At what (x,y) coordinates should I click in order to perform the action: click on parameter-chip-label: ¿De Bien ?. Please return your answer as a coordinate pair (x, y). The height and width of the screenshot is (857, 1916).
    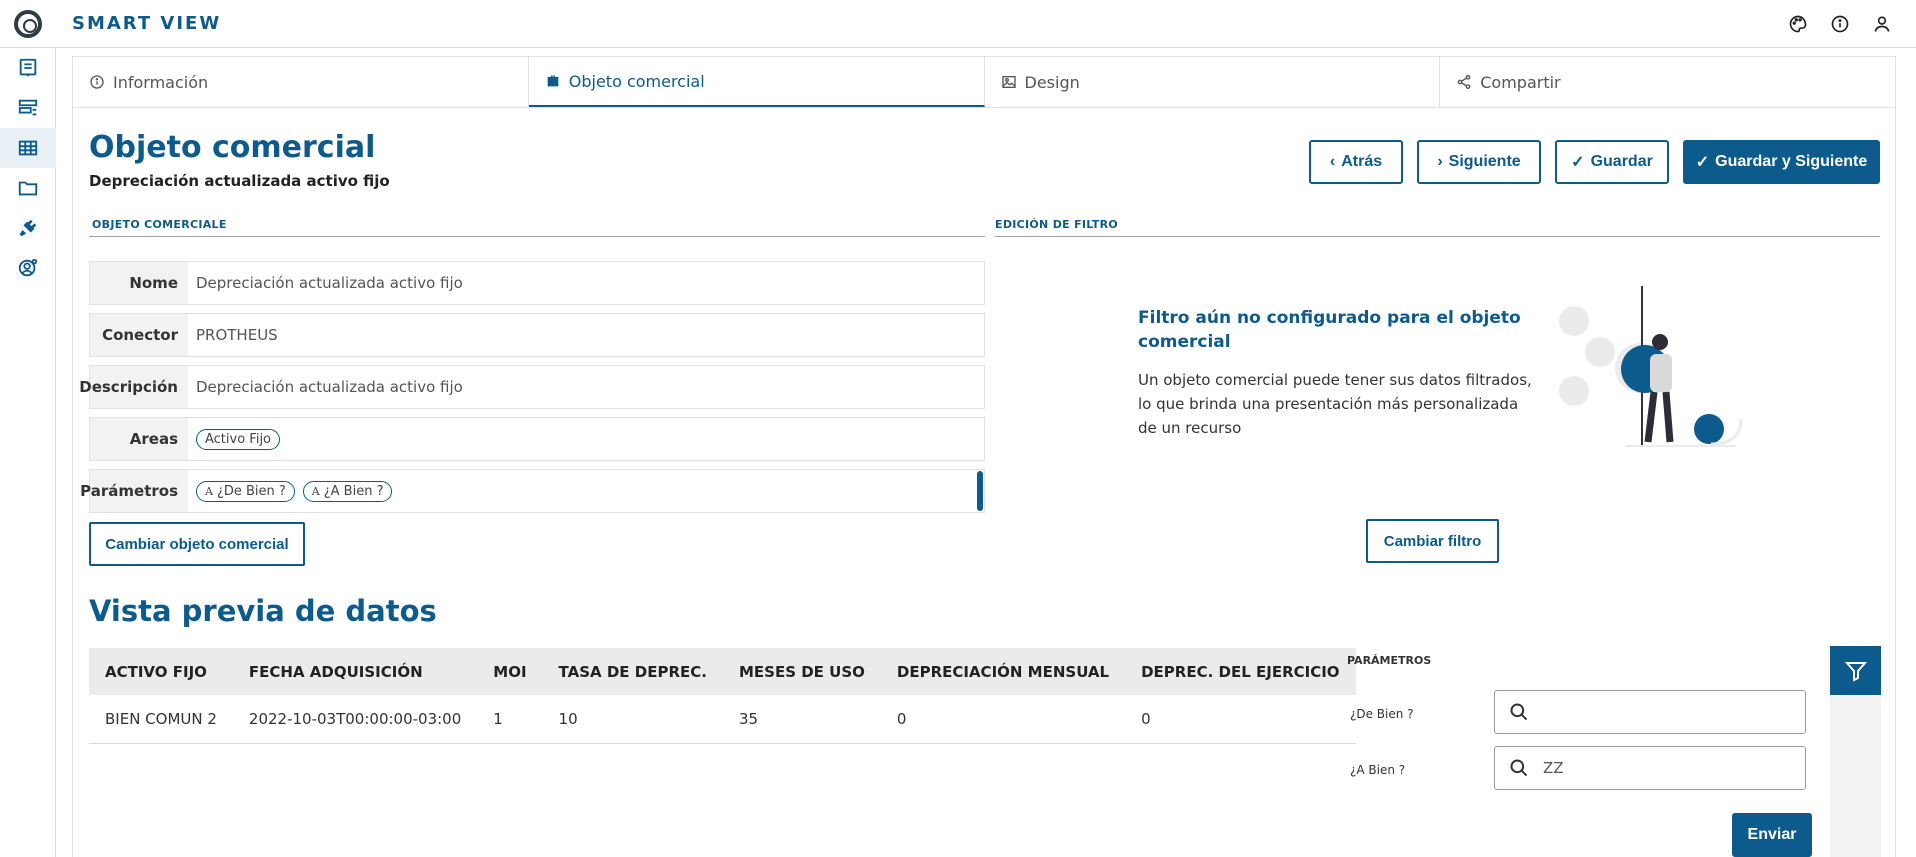
    Looking at the image, I should click on (251, 491).